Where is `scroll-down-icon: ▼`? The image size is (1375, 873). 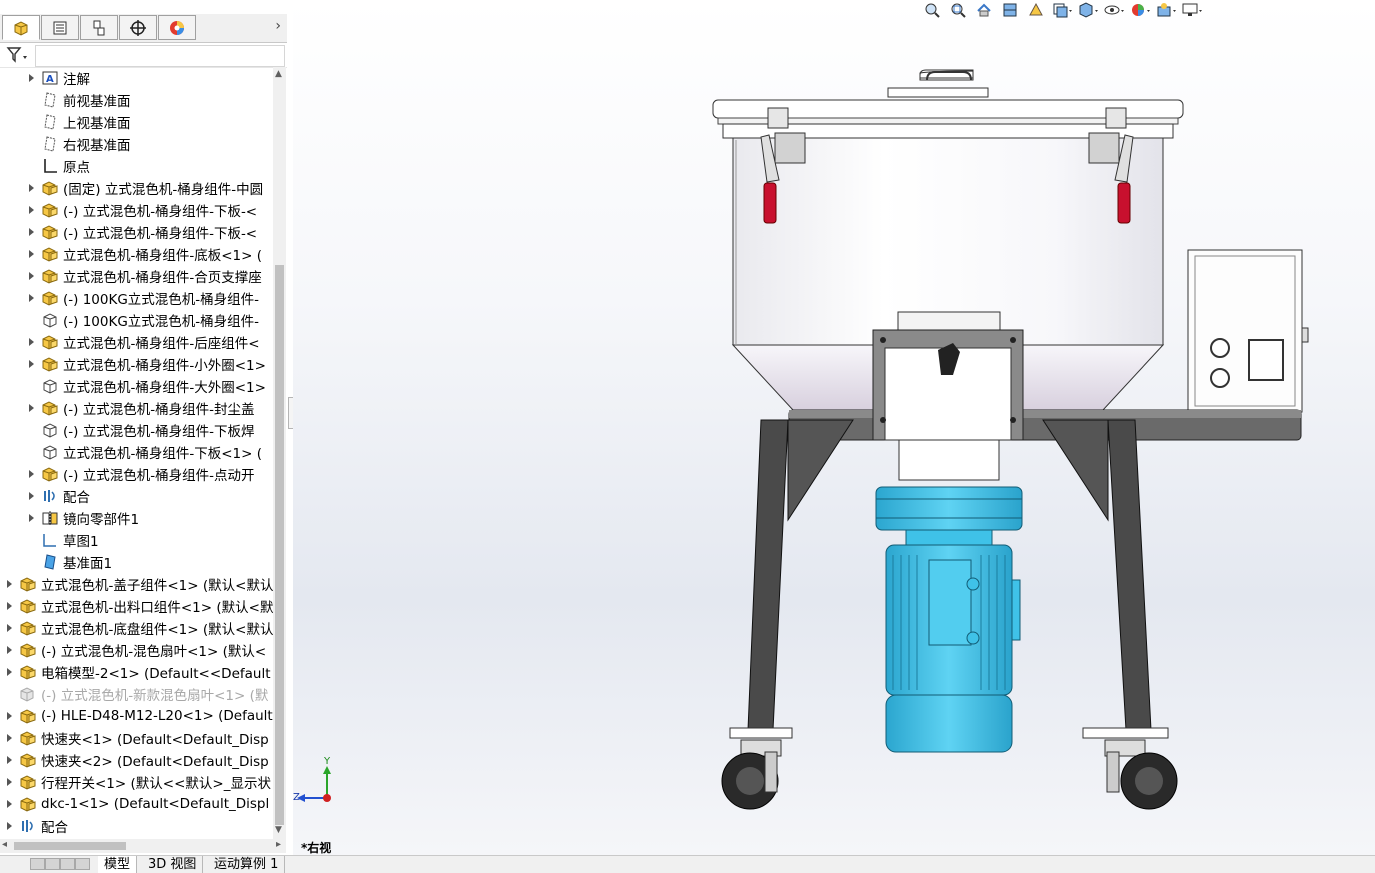 scroll-down-icon: ▼ is located at coordinates (278, 830).